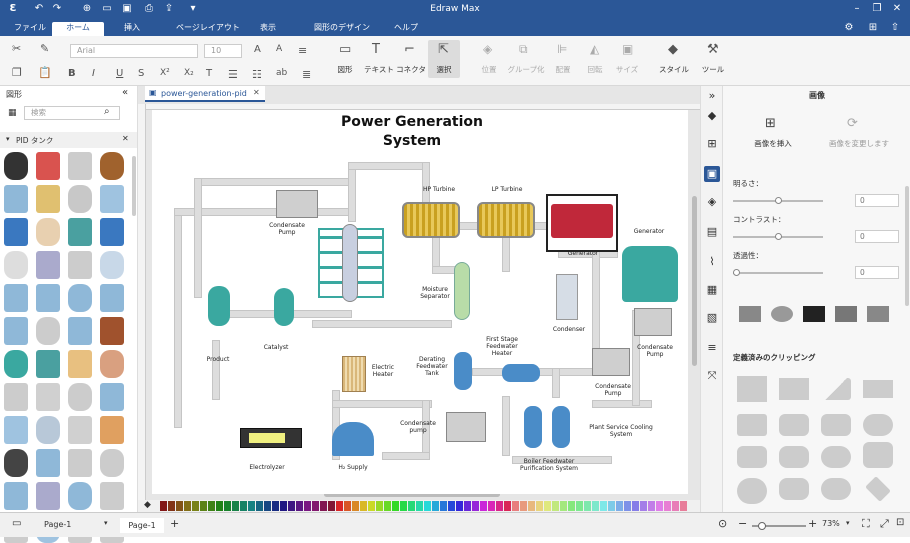  Describe the element at coordinates (345, 69) in the screenshot. I see `shape-tool-label: 図形` at that location.